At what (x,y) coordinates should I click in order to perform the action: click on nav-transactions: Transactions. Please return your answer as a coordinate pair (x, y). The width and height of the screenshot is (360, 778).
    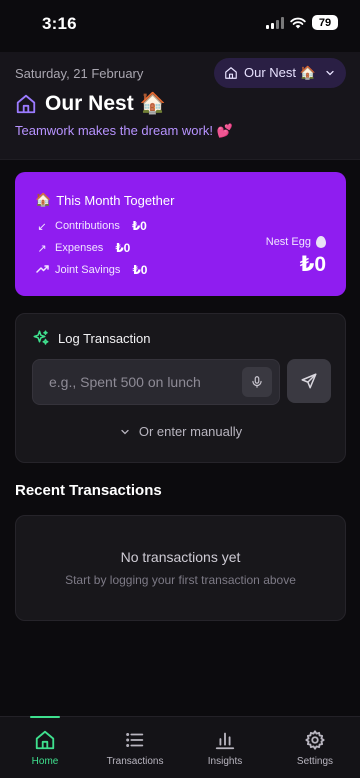
    Looking at the image, I should click on (135, 747).